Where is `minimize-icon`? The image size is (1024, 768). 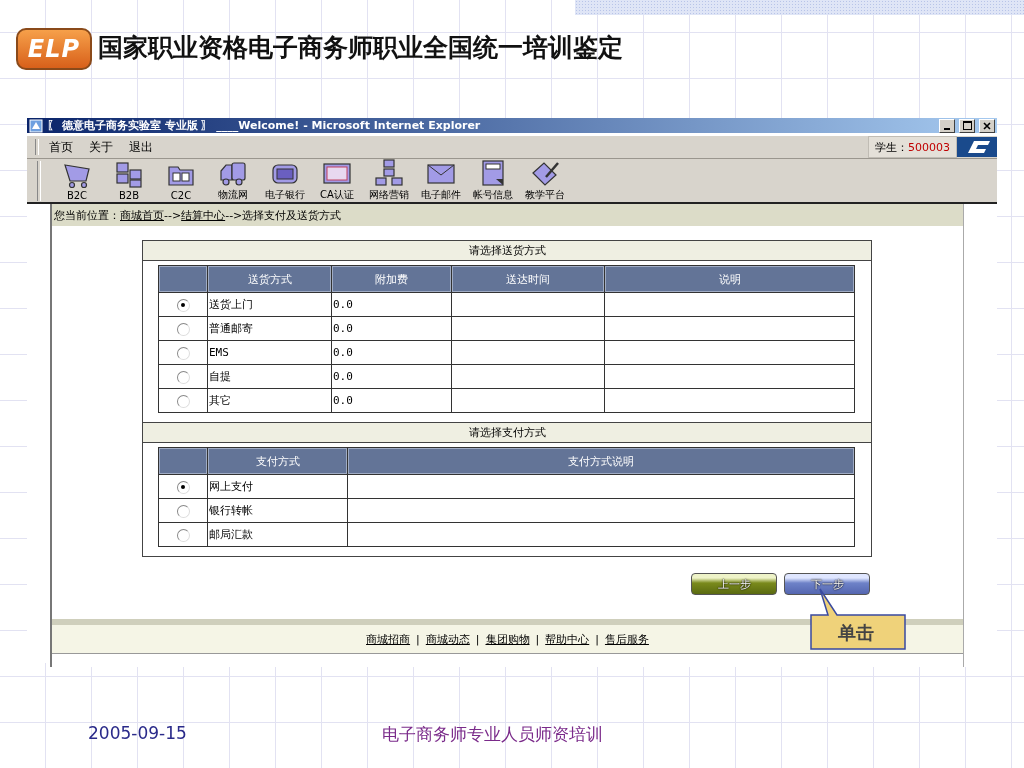
minimize-icon is located at coordinates (947, 128).